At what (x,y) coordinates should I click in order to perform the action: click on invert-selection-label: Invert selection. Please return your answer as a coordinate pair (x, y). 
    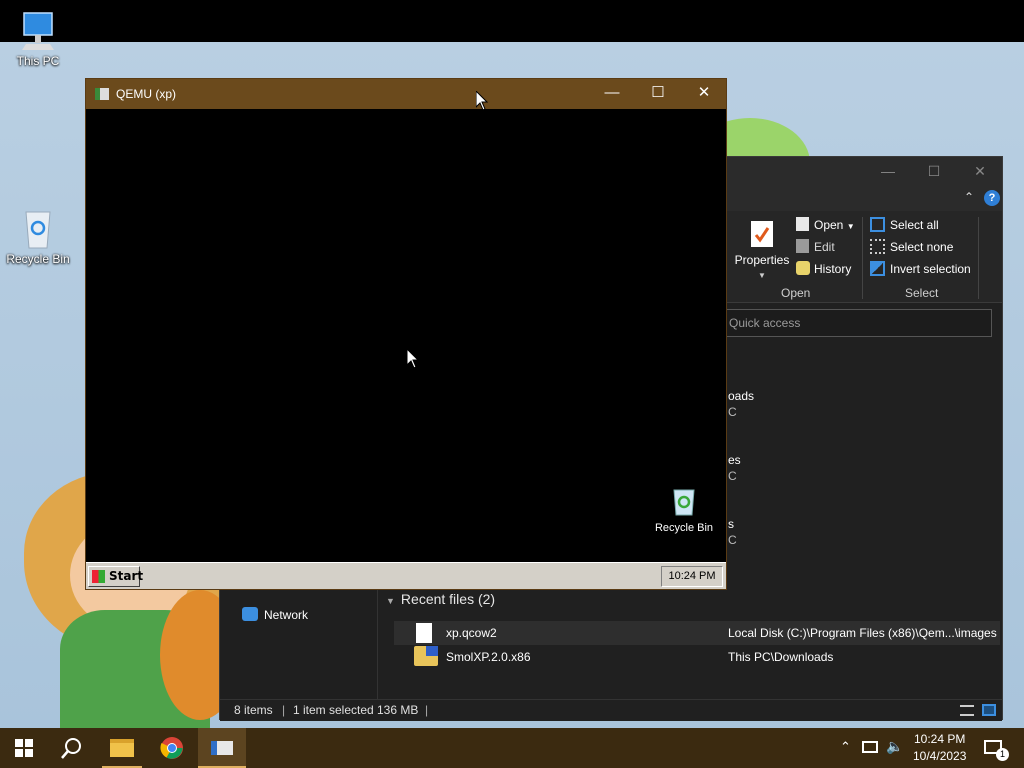
    Looking at the image, I should click on (930, 269).